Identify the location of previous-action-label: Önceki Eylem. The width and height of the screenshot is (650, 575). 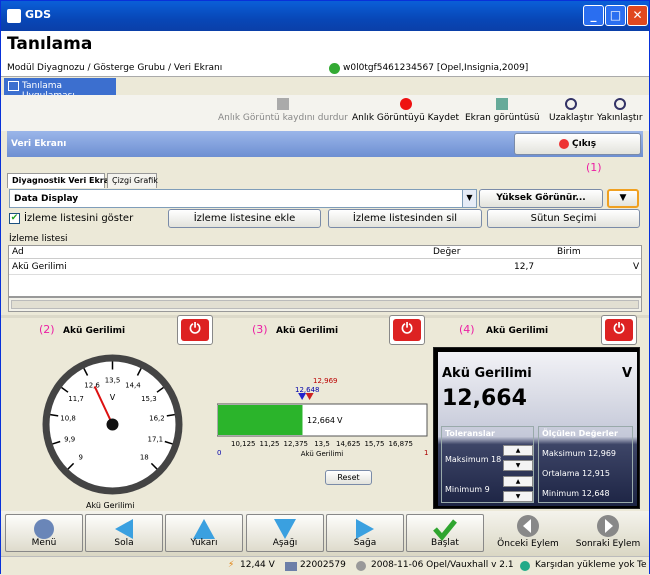
(528, 544).